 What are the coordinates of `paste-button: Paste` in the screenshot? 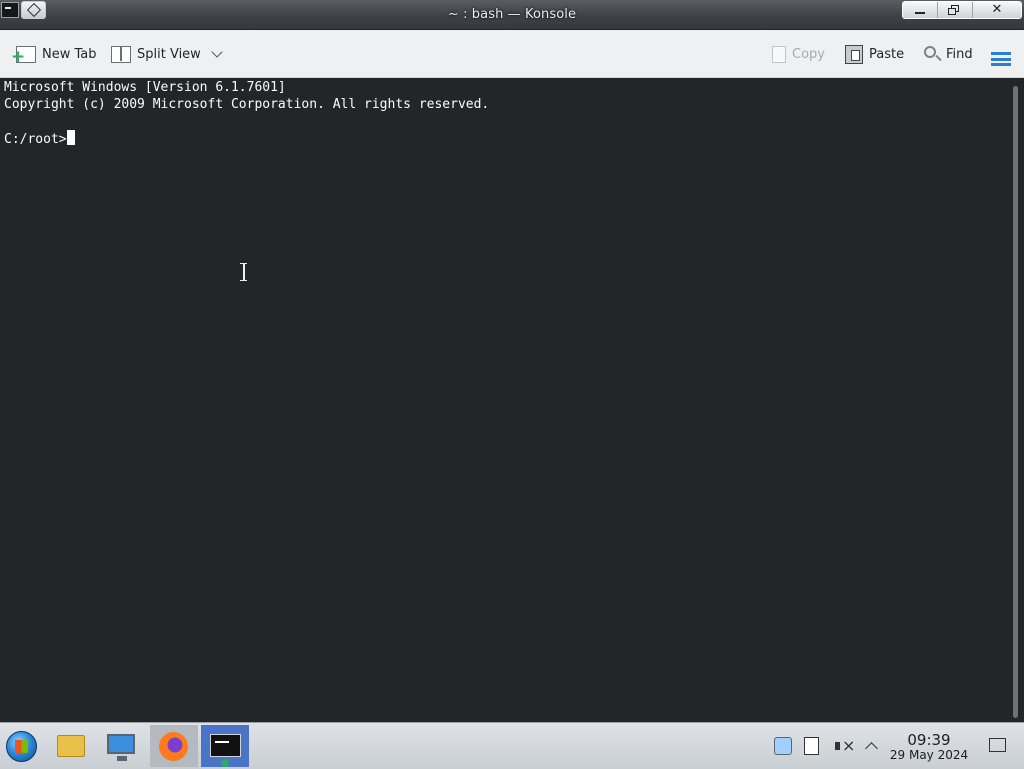 It's located at (874, 54).